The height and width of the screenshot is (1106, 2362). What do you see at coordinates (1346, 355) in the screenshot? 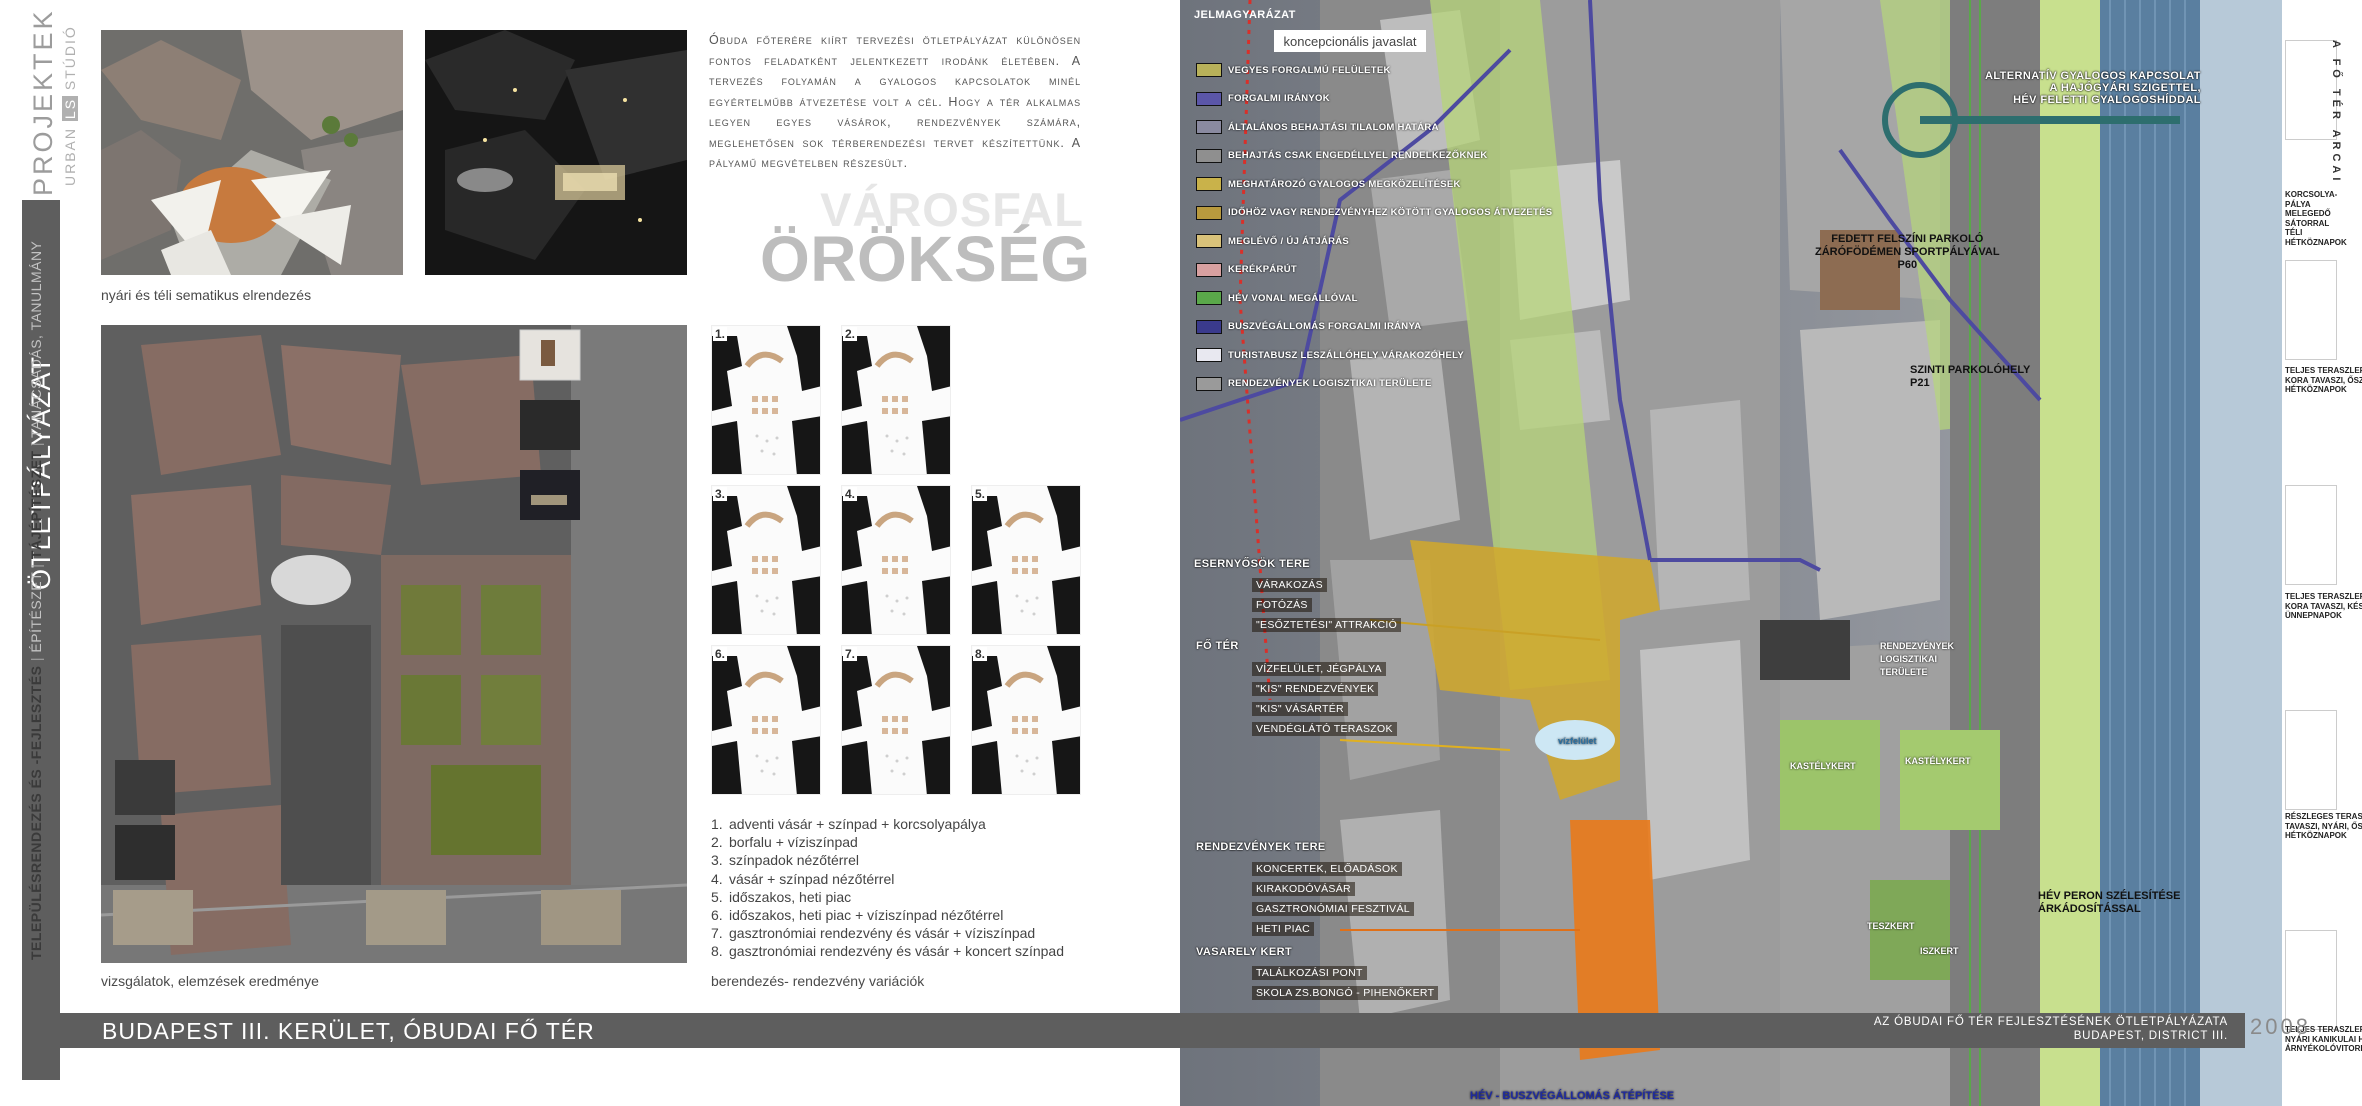
I see `legend-label: TURISTABUSZ LESZÁLLÓHELY VÁRAKOZÓHELY` at bounding box center [1346, 355].